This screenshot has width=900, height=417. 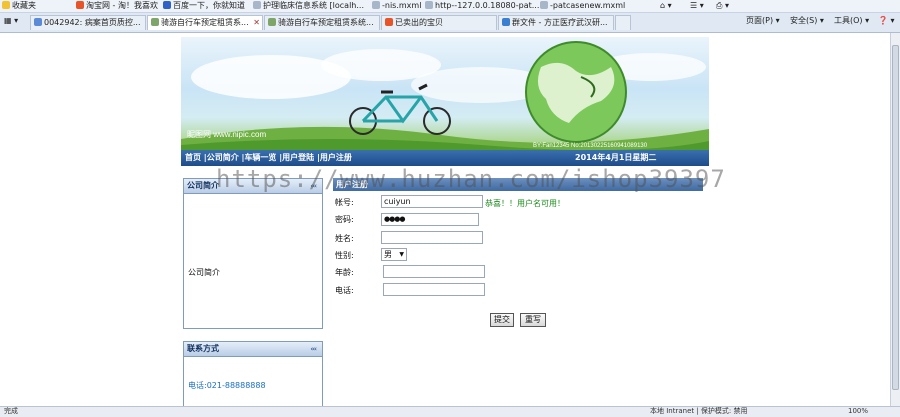 What do you see at coordinates (590, 146) in the screenshot?
I see `svg-text:BY:Fan12345 No:20130225160941: BY:Fan12345 No:20130225160941089130` at bounding box center [590, 146].